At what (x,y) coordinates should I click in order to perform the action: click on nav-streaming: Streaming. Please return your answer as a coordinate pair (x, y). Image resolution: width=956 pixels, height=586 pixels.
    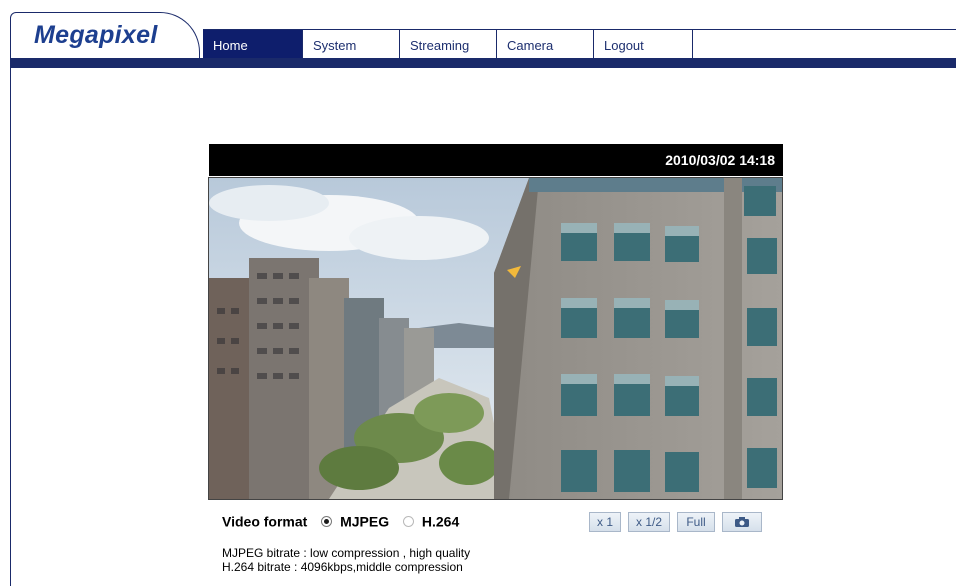
    Looking at the image, I should click on (448, 44).